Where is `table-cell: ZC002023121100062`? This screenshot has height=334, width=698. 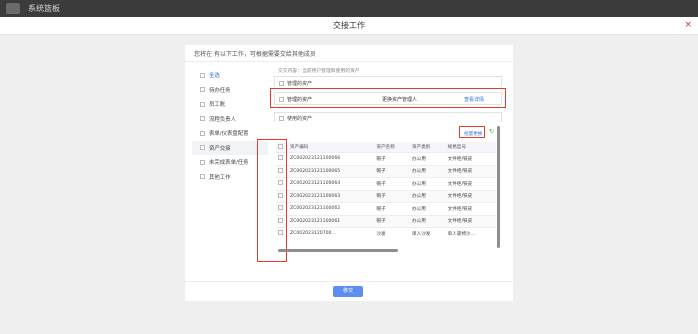
table-cell: ZC002023121100062 is located at coordinates (331, 208).